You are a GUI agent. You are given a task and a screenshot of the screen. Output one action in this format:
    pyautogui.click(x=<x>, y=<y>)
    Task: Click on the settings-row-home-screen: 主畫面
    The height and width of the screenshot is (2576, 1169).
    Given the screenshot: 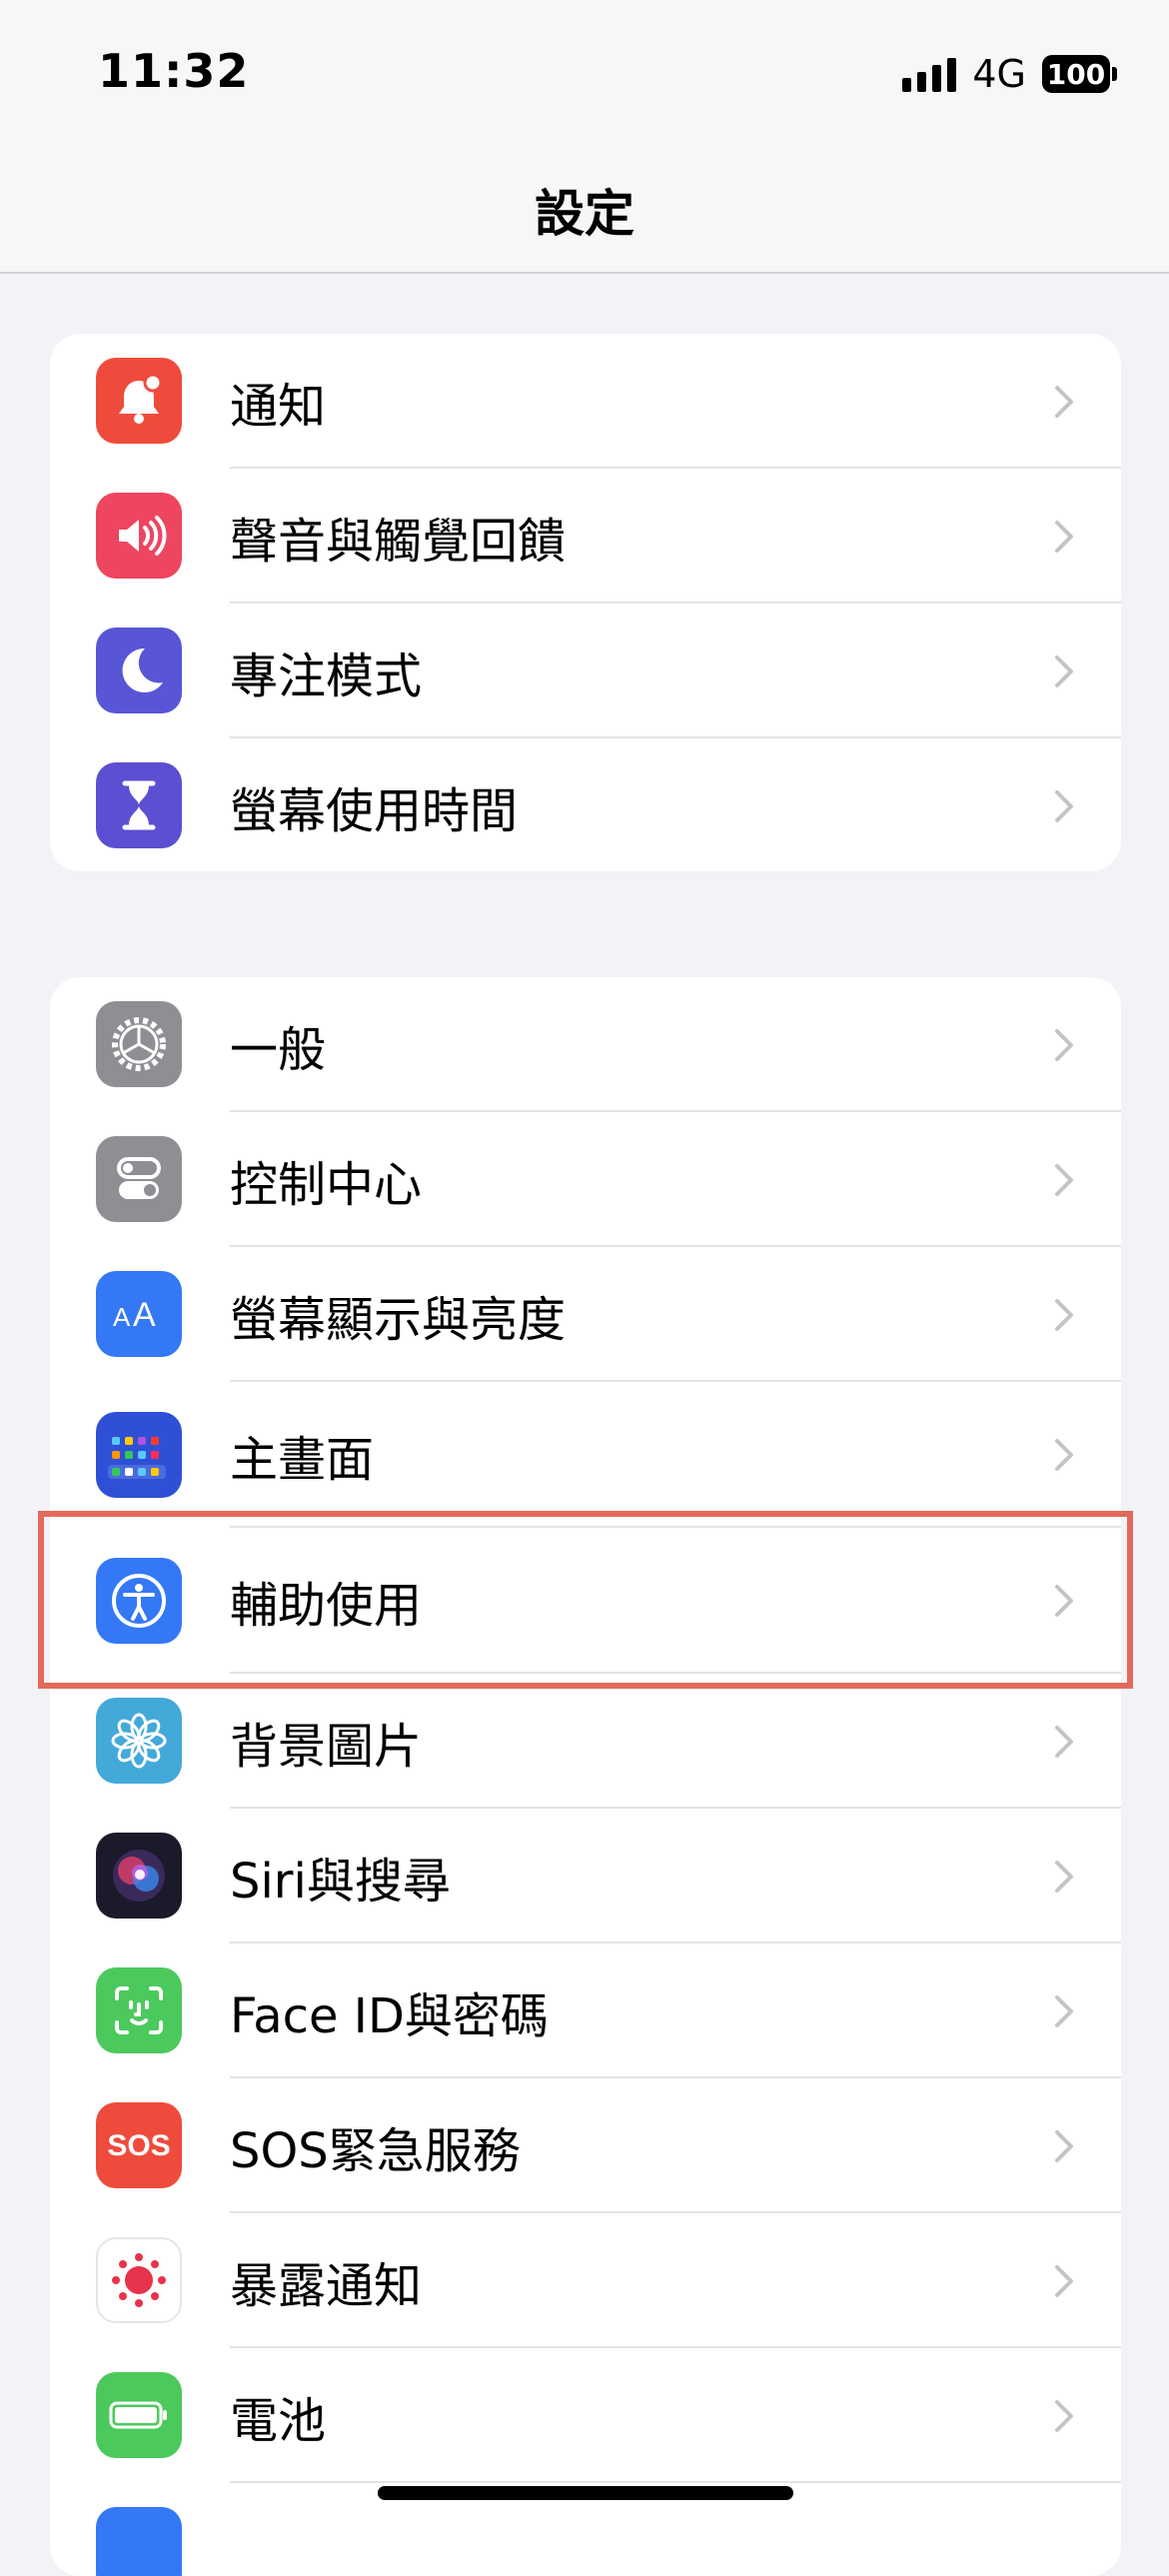 What is the action you would take?
    pyautogui.click(x=585, y=1455)
    